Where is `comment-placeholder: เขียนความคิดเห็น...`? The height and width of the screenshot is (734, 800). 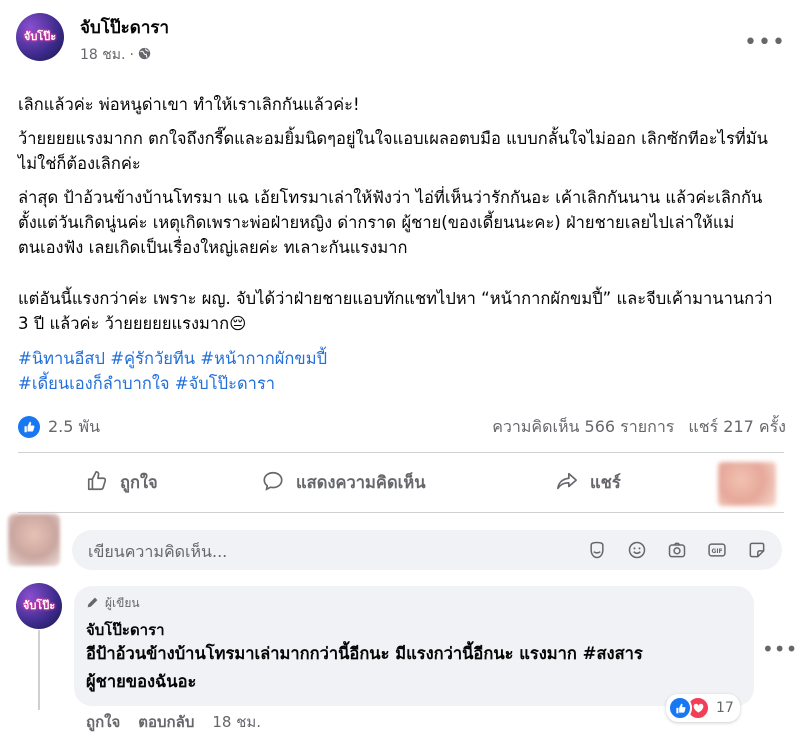 comment-placeholder: เขียนความคิดเห็น... is located at coordinates (157, 552).